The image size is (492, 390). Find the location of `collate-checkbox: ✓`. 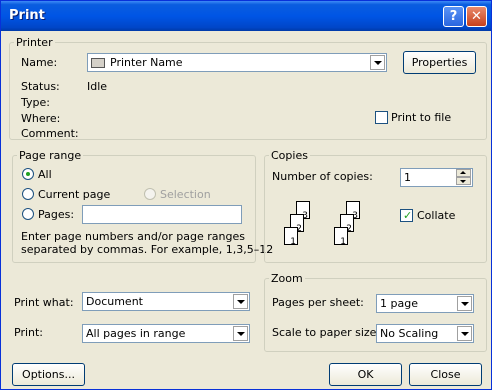

collate-checkbox: ✓ is located at coordinates (406, 215).